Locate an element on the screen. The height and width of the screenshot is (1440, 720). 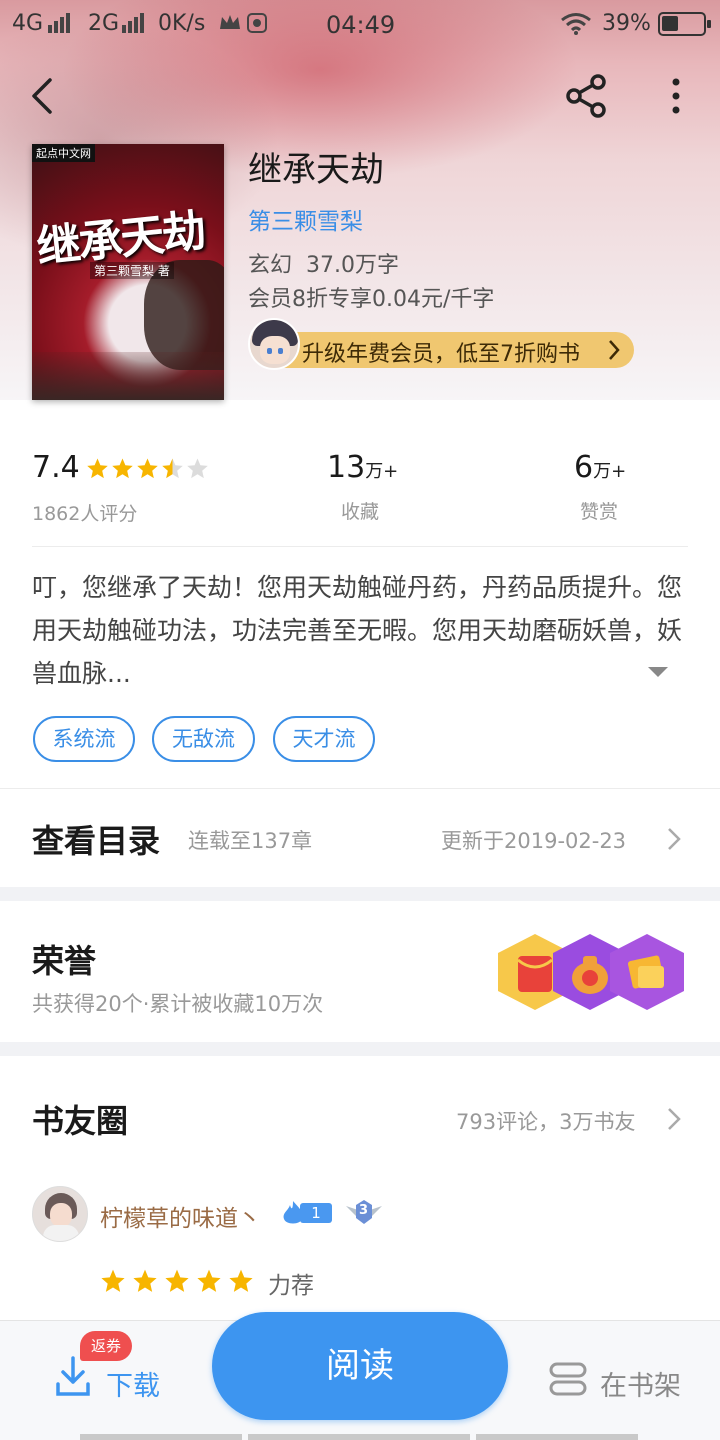
catalog-updated: 更新于2019-02-23 is located at coordinates (534, 841).